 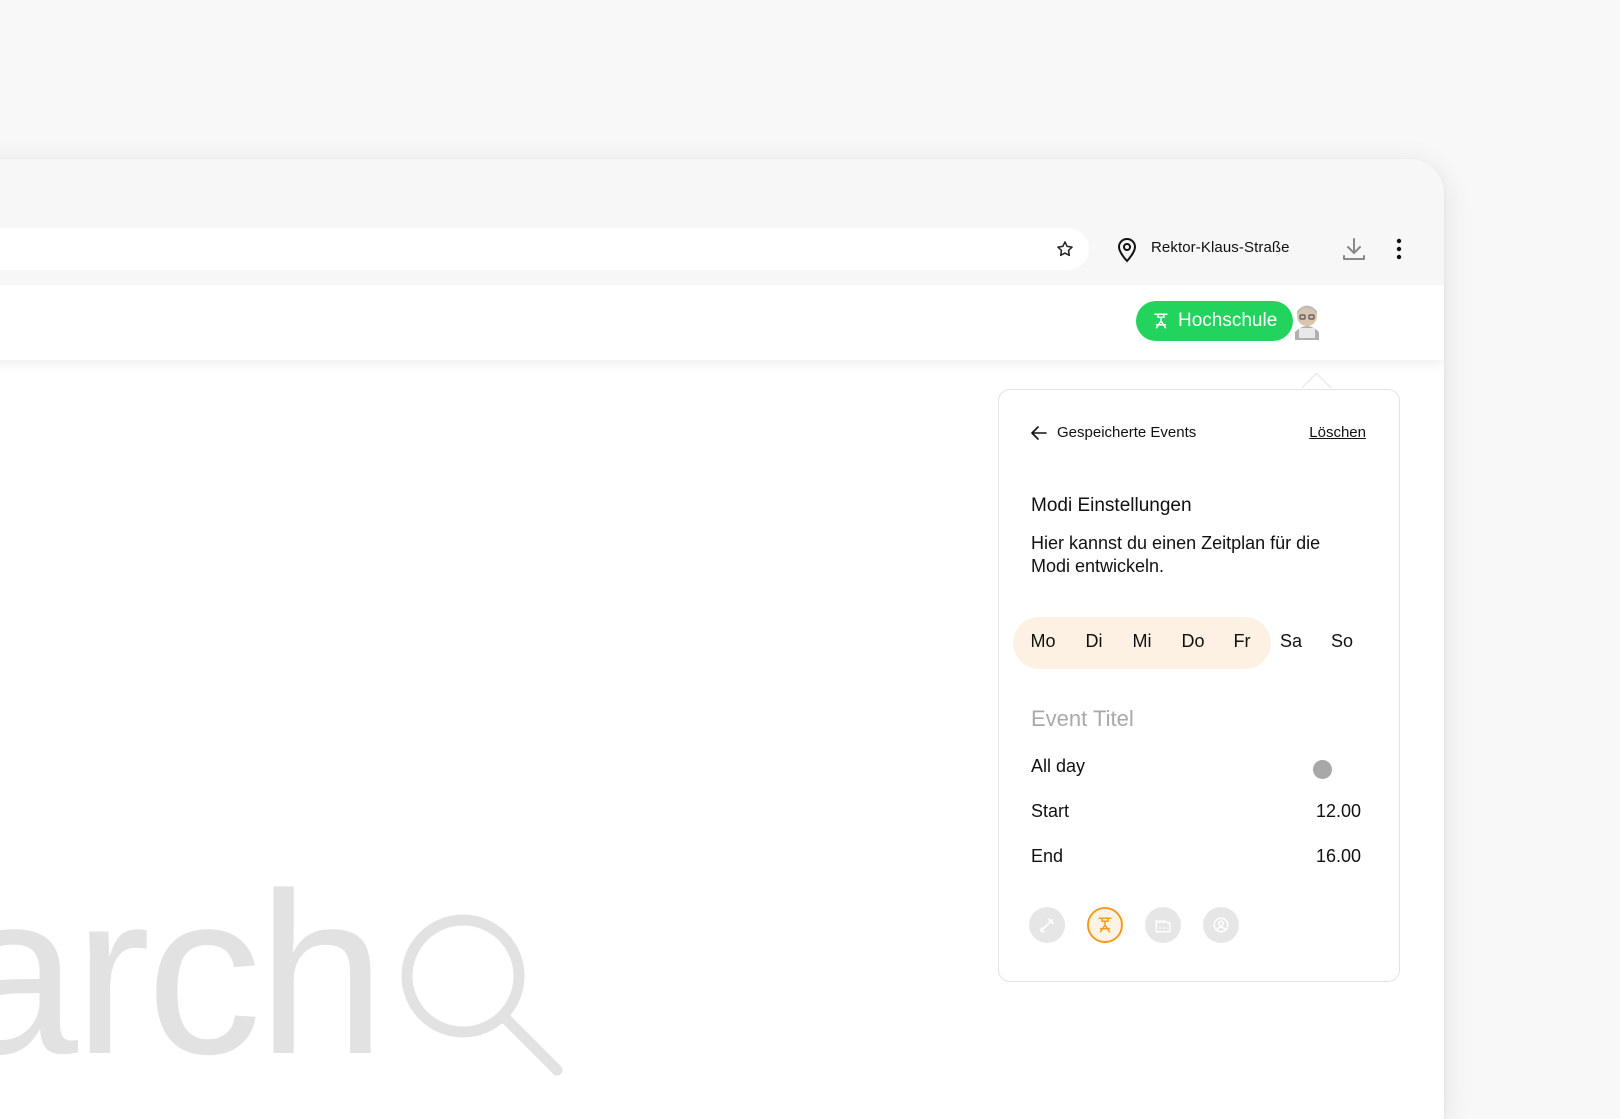 What do you see at coordinates (1193, 641) in the screenshot?
I see `day-do: Do` at bounding box center [1193, 641].